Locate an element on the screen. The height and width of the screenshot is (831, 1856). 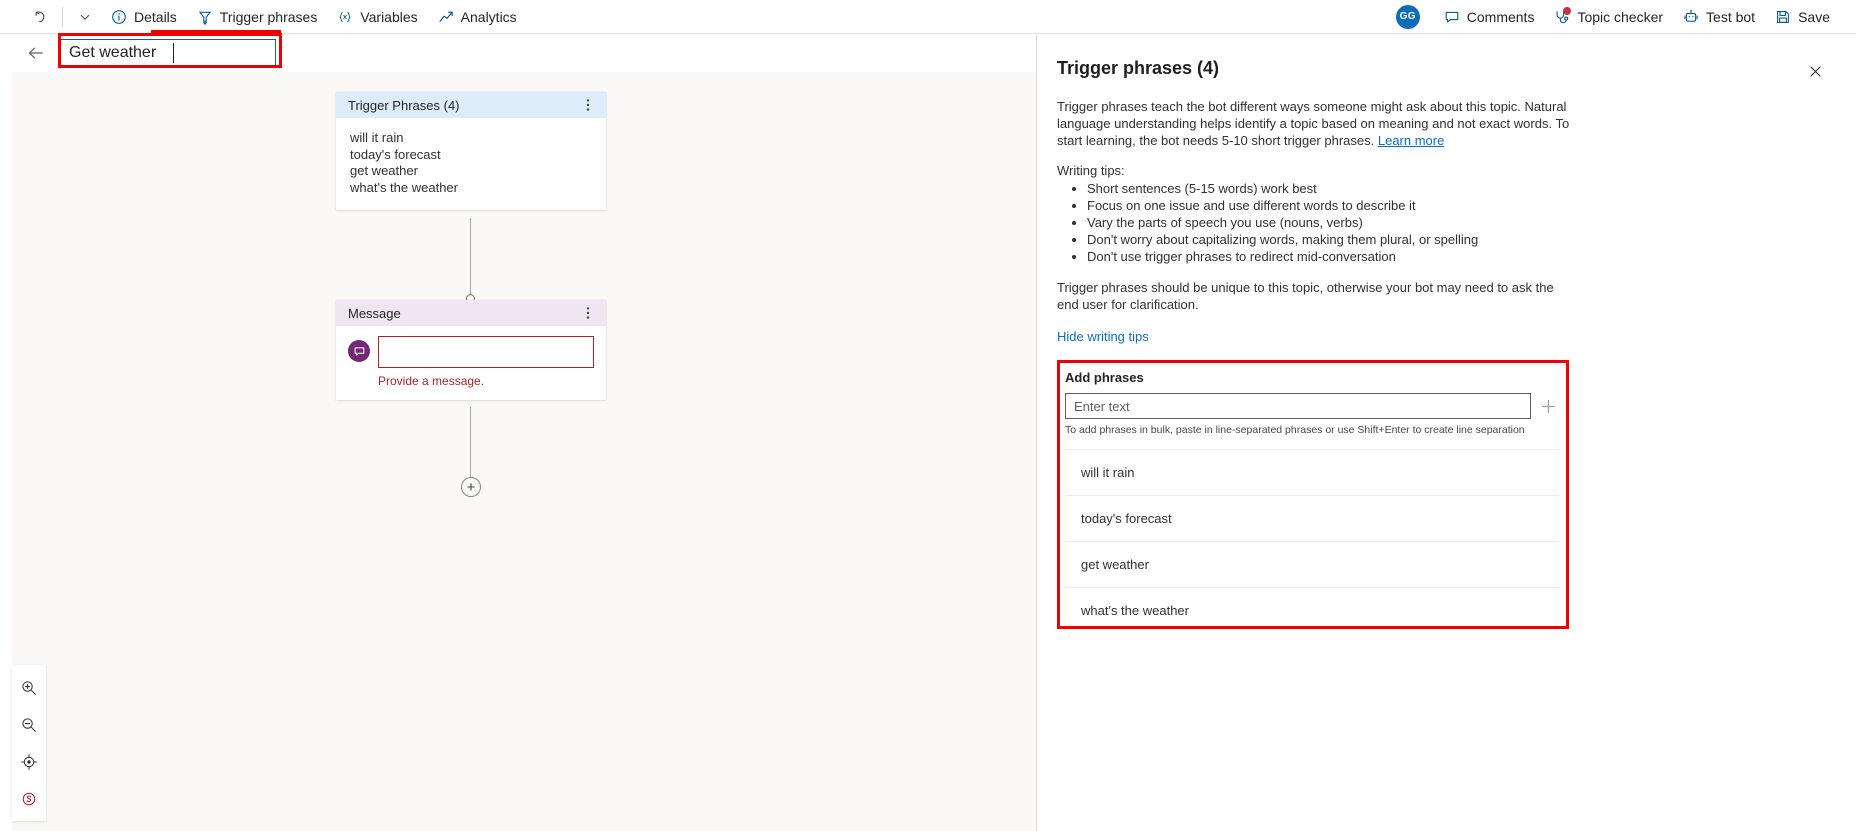
canvas-zoom-toolbar is located at coordinates (29, 743).